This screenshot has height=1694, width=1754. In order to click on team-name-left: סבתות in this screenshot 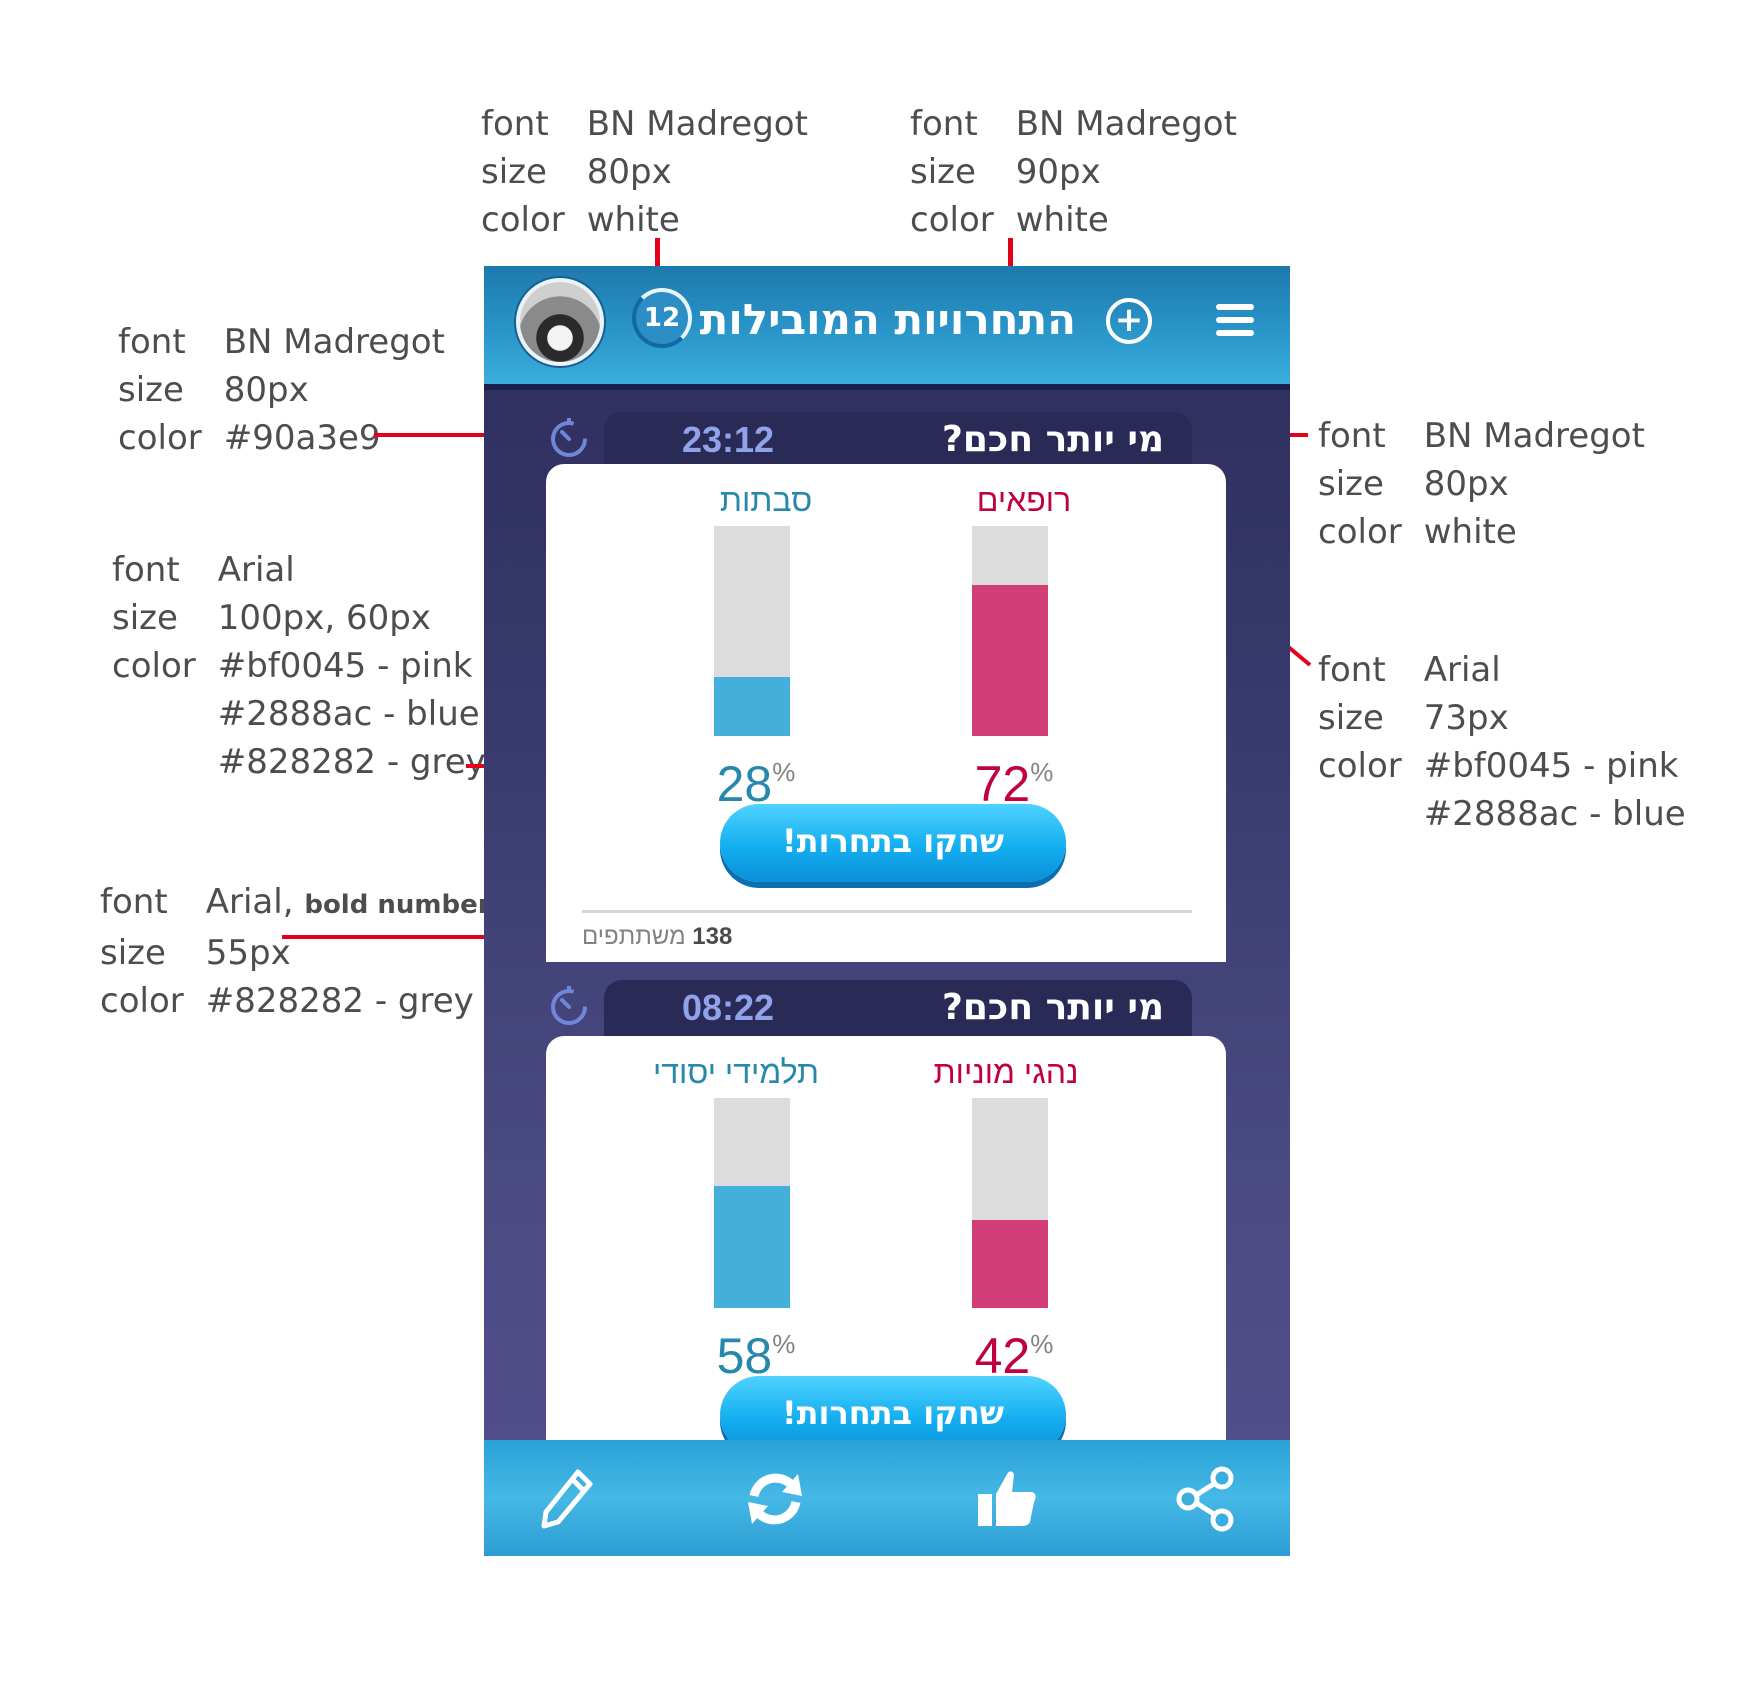, I will do `click(766, 500)`.